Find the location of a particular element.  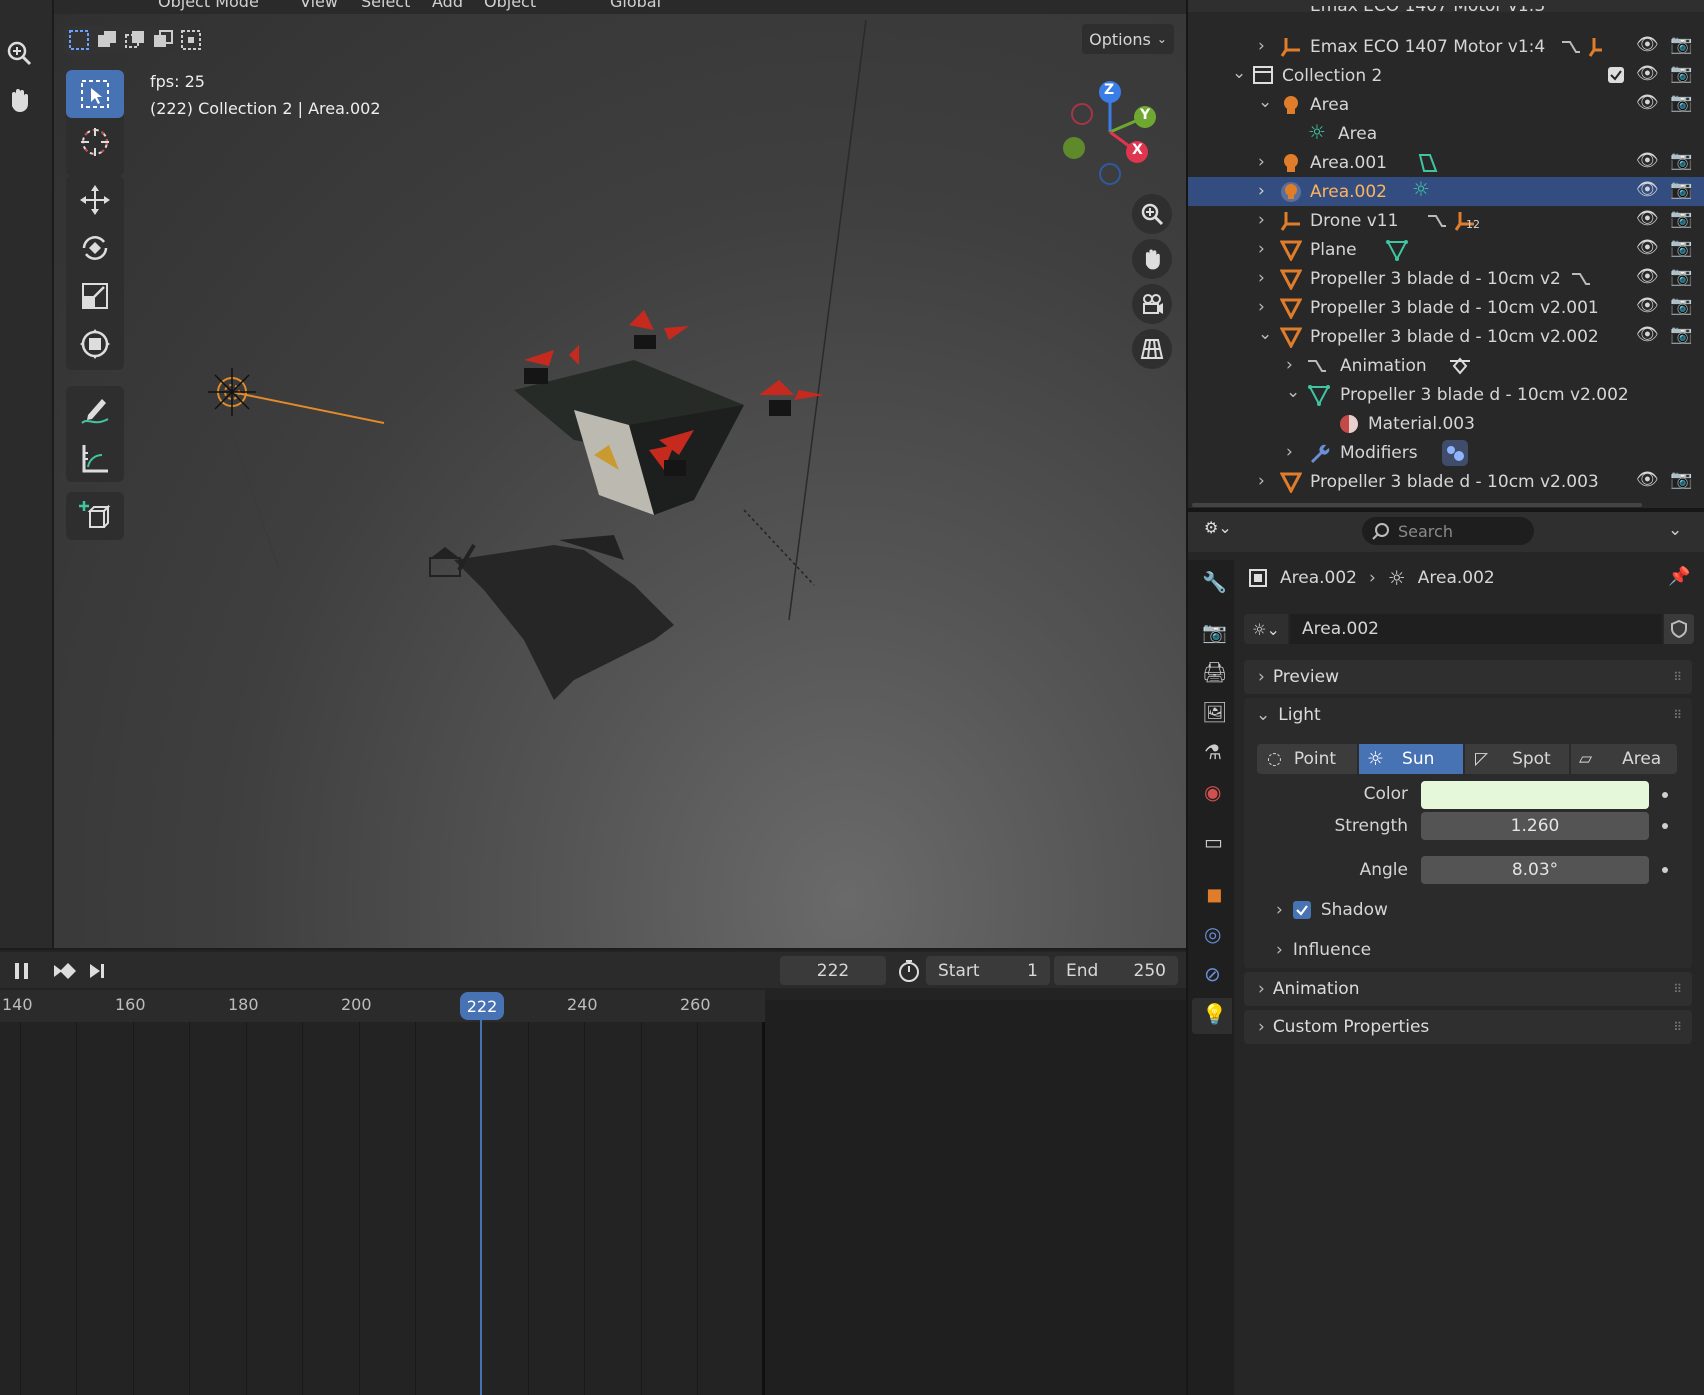

end-frame-field: End 250 is located at coordinates (1116, 970).